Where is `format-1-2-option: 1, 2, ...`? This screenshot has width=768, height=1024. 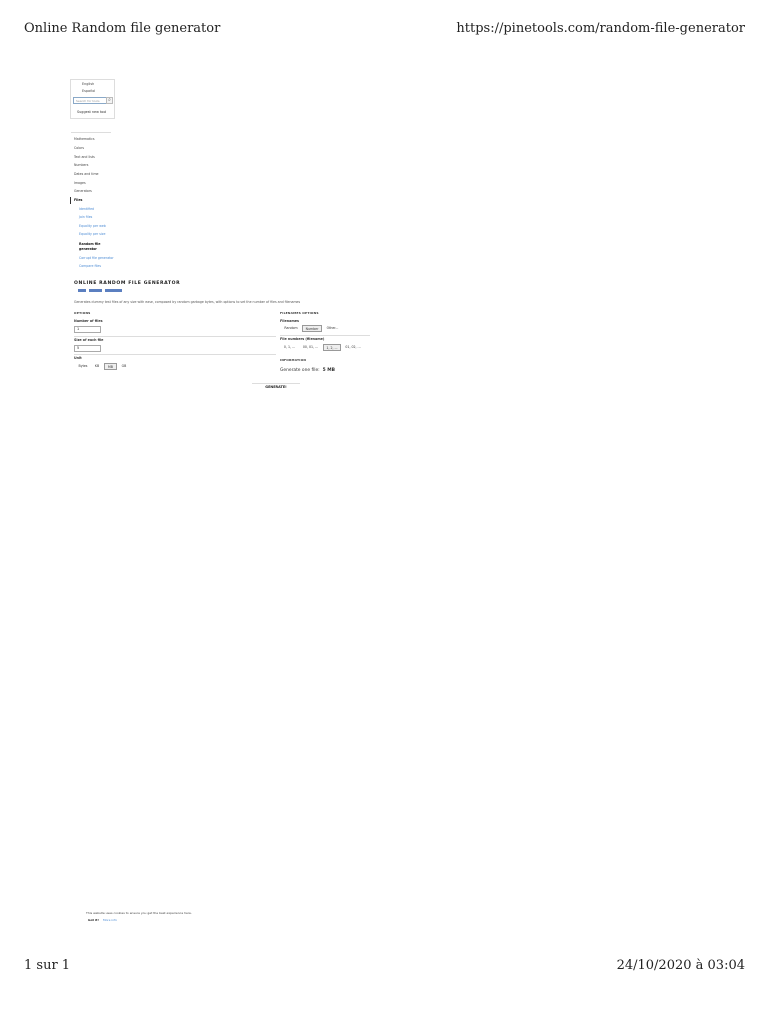 format-1-2-option: 1, 2, ... is located at coordinates (332, 347).